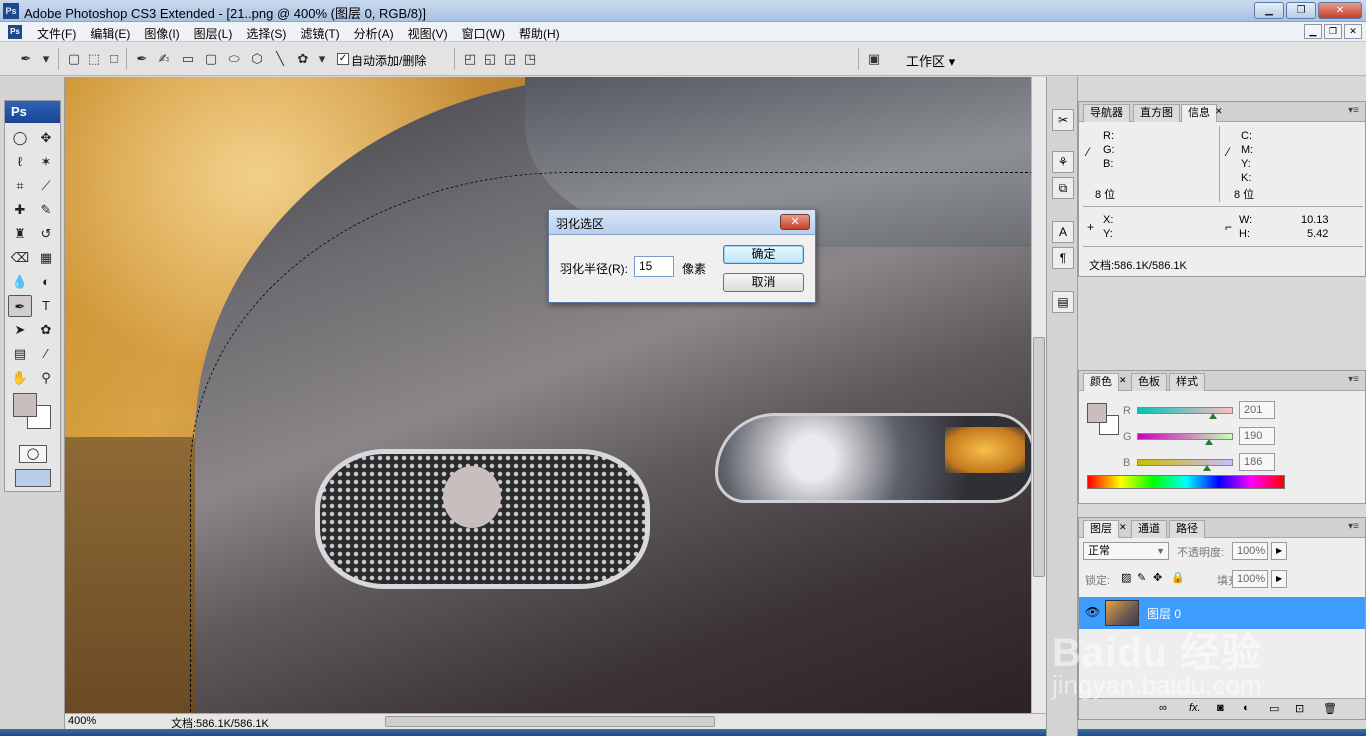  What do you see at coordinates (1222, 613) in the screenshot?
I see `layer-row: 👁 图层 0` at bounding box center [1222, 613].